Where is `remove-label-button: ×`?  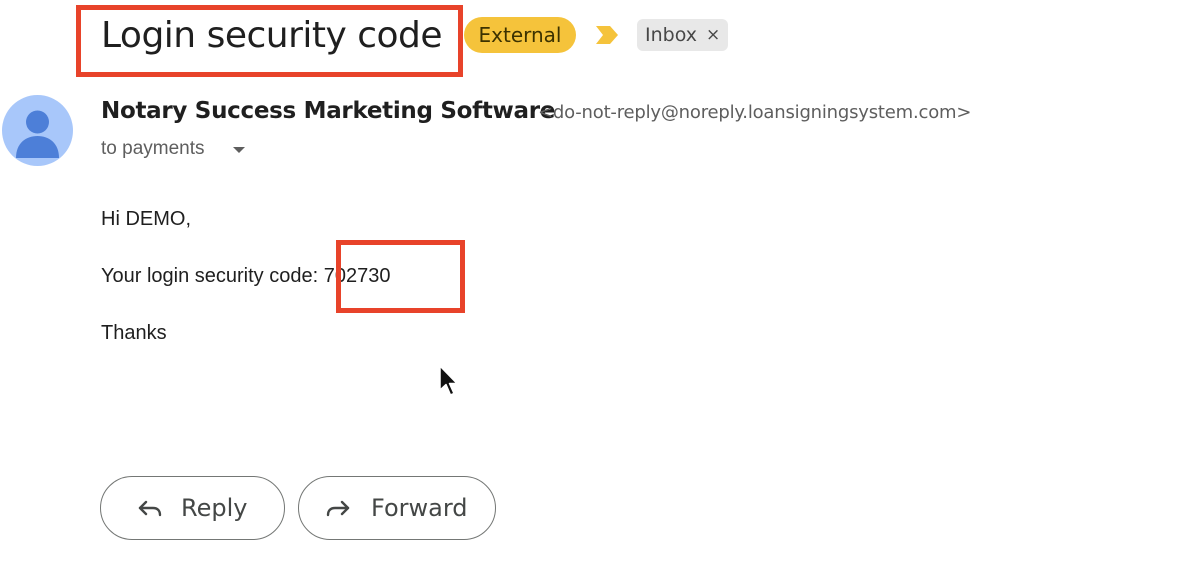
remove-label-button: × is located at coordinates (713, 35).